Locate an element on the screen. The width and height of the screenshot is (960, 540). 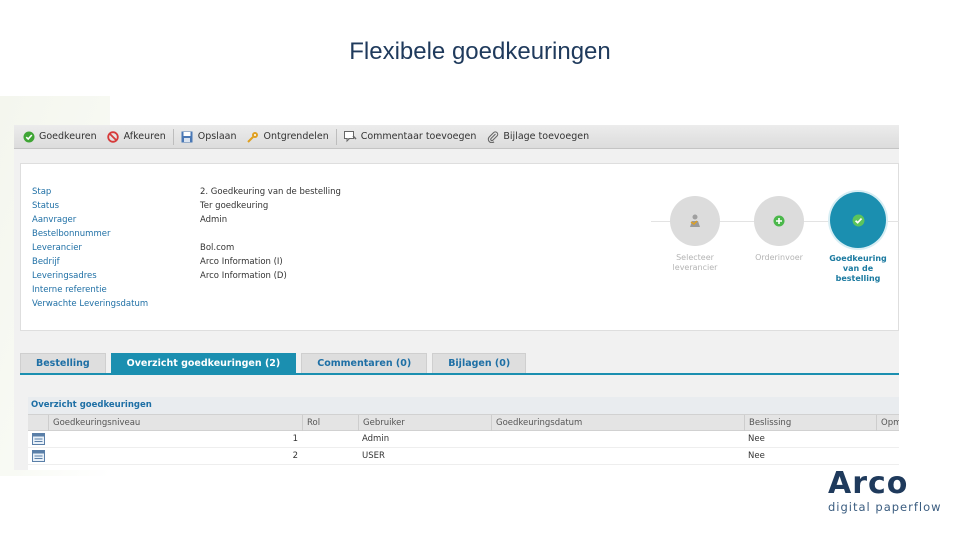
approve-button: Goedkeuren is located at coordinates (59, 137).